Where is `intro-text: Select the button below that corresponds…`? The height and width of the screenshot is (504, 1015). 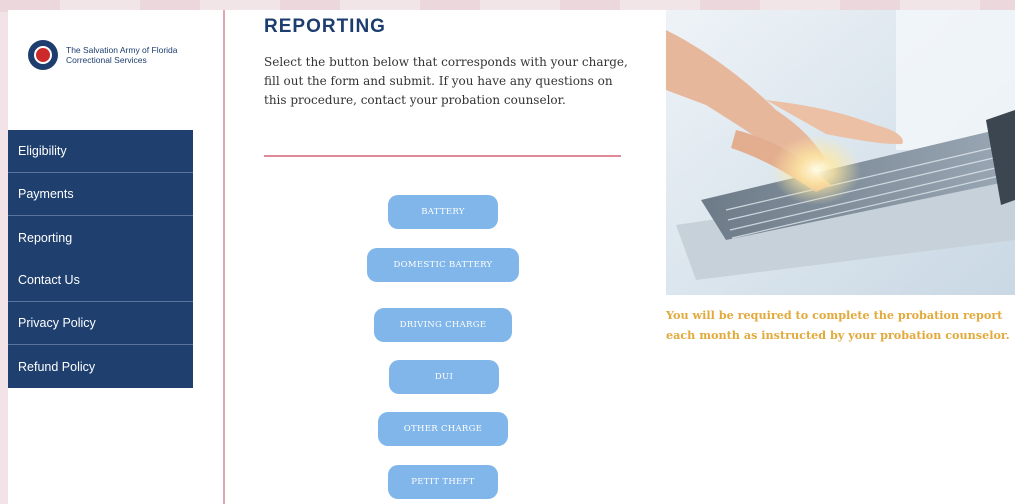
intro-text: Select the button below that corresponds… is located at coordinates (446, 81).